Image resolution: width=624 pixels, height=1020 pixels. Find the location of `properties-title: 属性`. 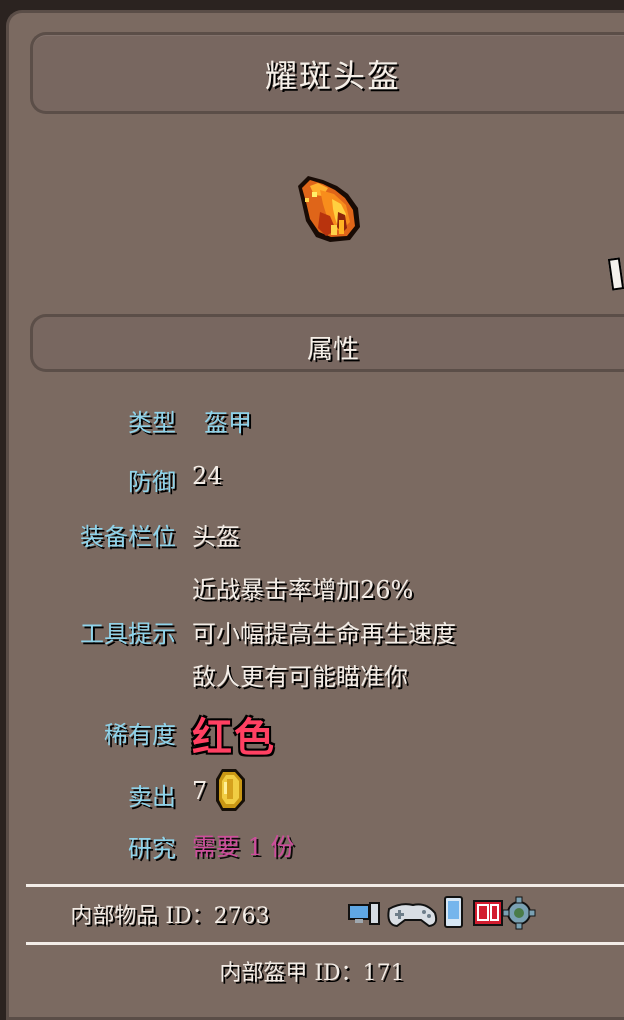

properties-title: 属性 is located at coordinates (332, 350).